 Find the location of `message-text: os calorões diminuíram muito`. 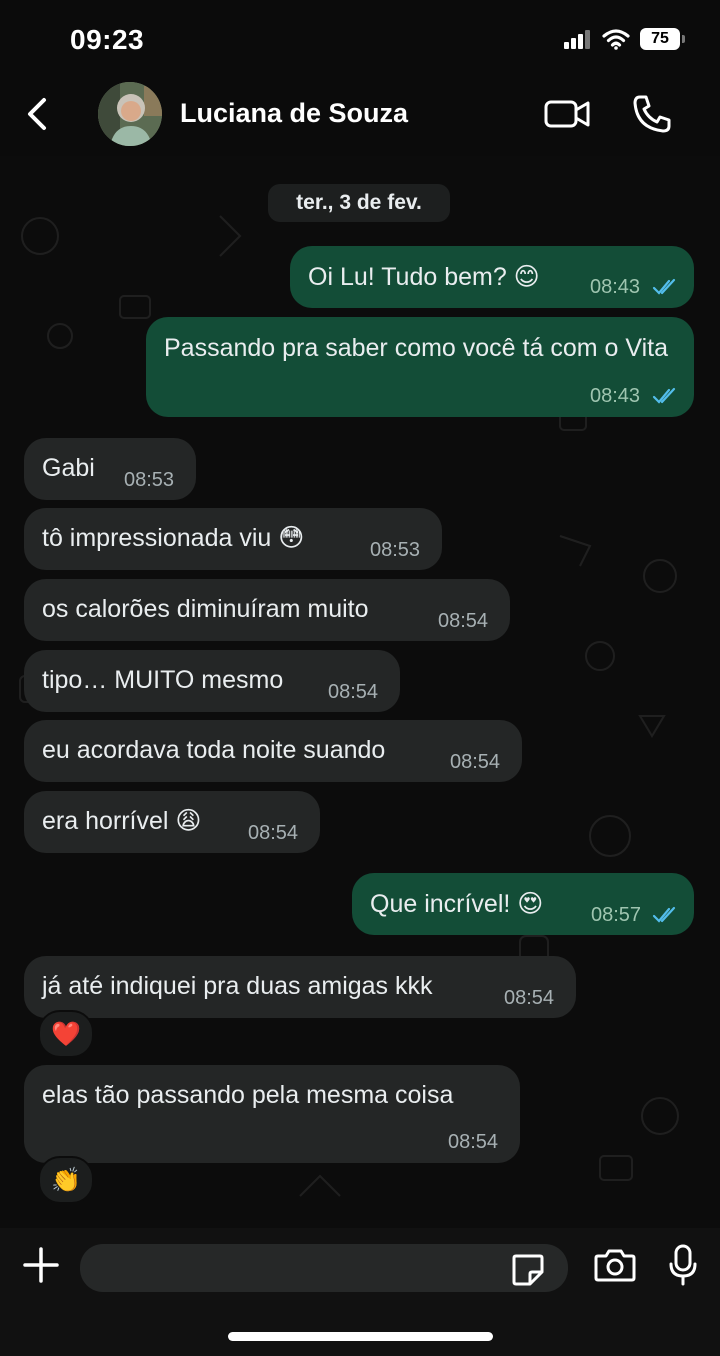

message-text: os calorões diminuíram muito is located at coordinates (205, 609).